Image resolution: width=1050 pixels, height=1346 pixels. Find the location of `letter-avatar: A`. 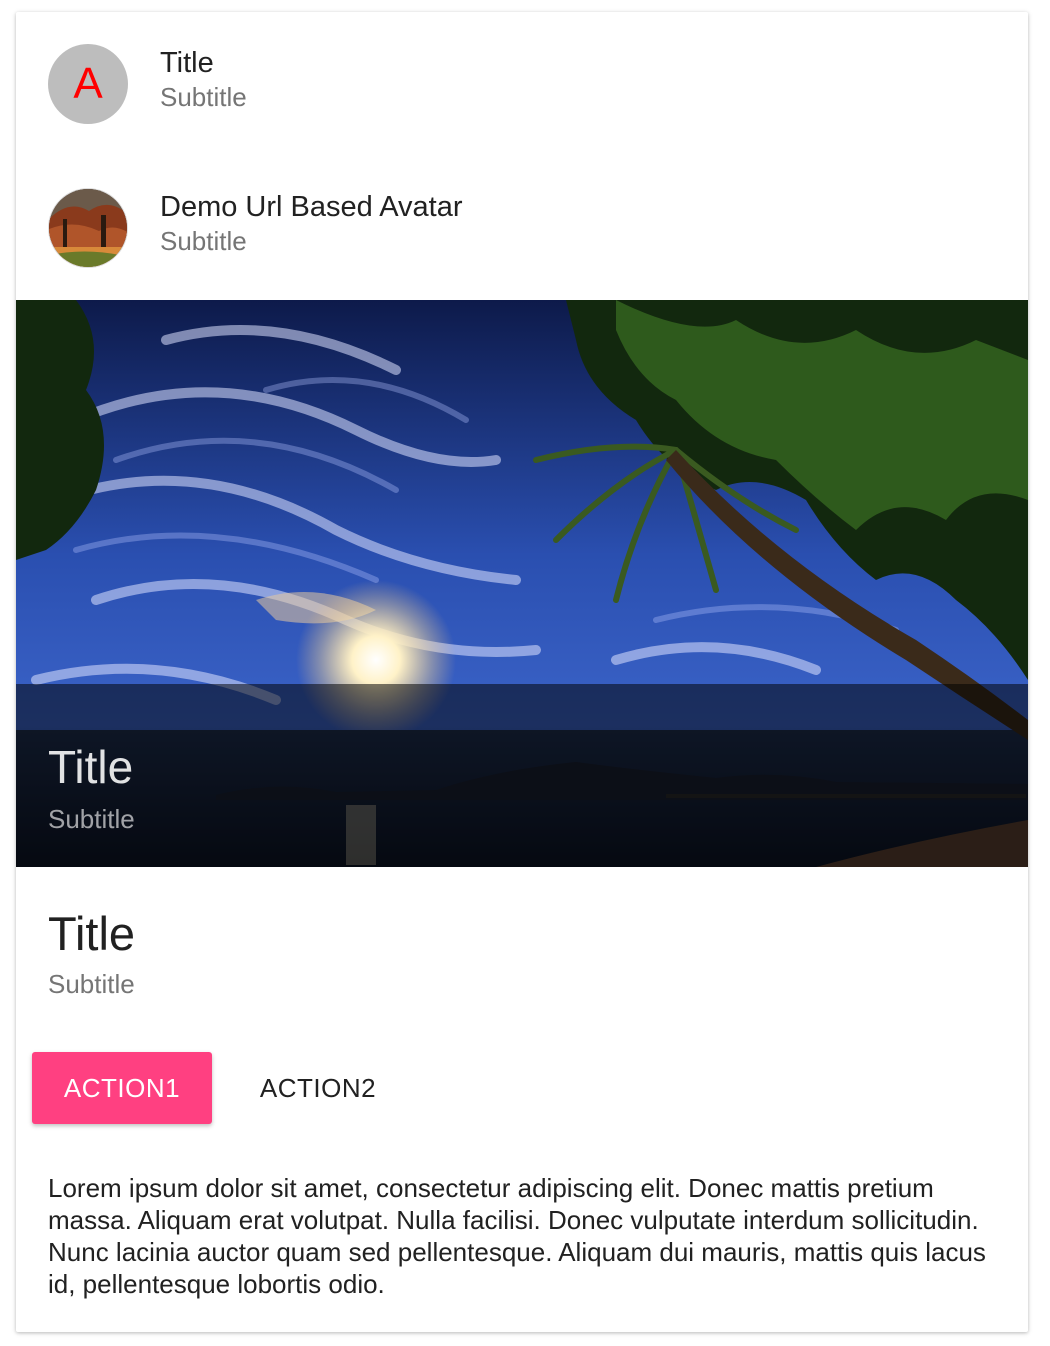

letter-avatar: A is located at coordinates (88, 84).